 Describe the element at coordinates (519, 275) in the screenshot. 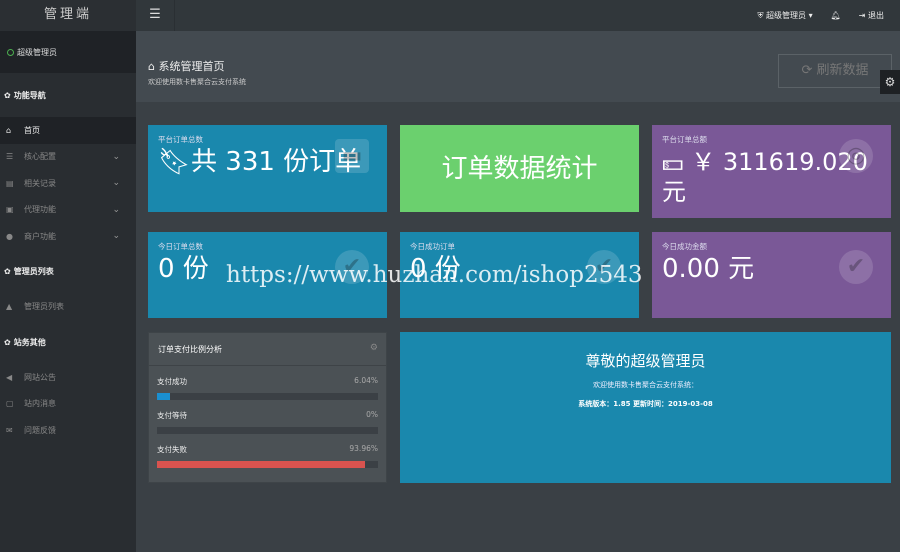

I see `card-today-success: ✔ 今日成功订单 0 份` at that location.